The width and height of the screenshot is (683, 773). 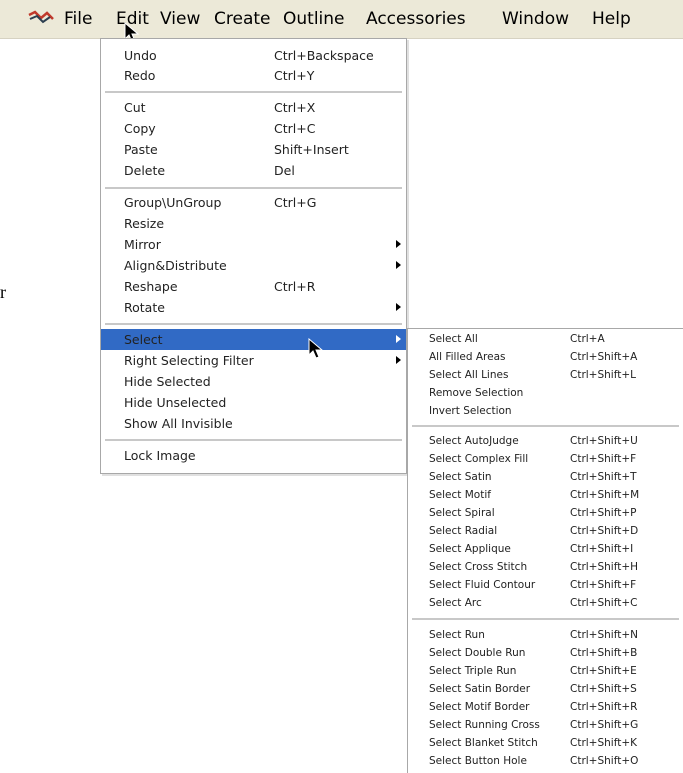 What do you see at coordinates (603, 689) in the screenshot?
I see `menu-item-shortcut: Ctrl+Shift+S` at bounding box center [603, 689].